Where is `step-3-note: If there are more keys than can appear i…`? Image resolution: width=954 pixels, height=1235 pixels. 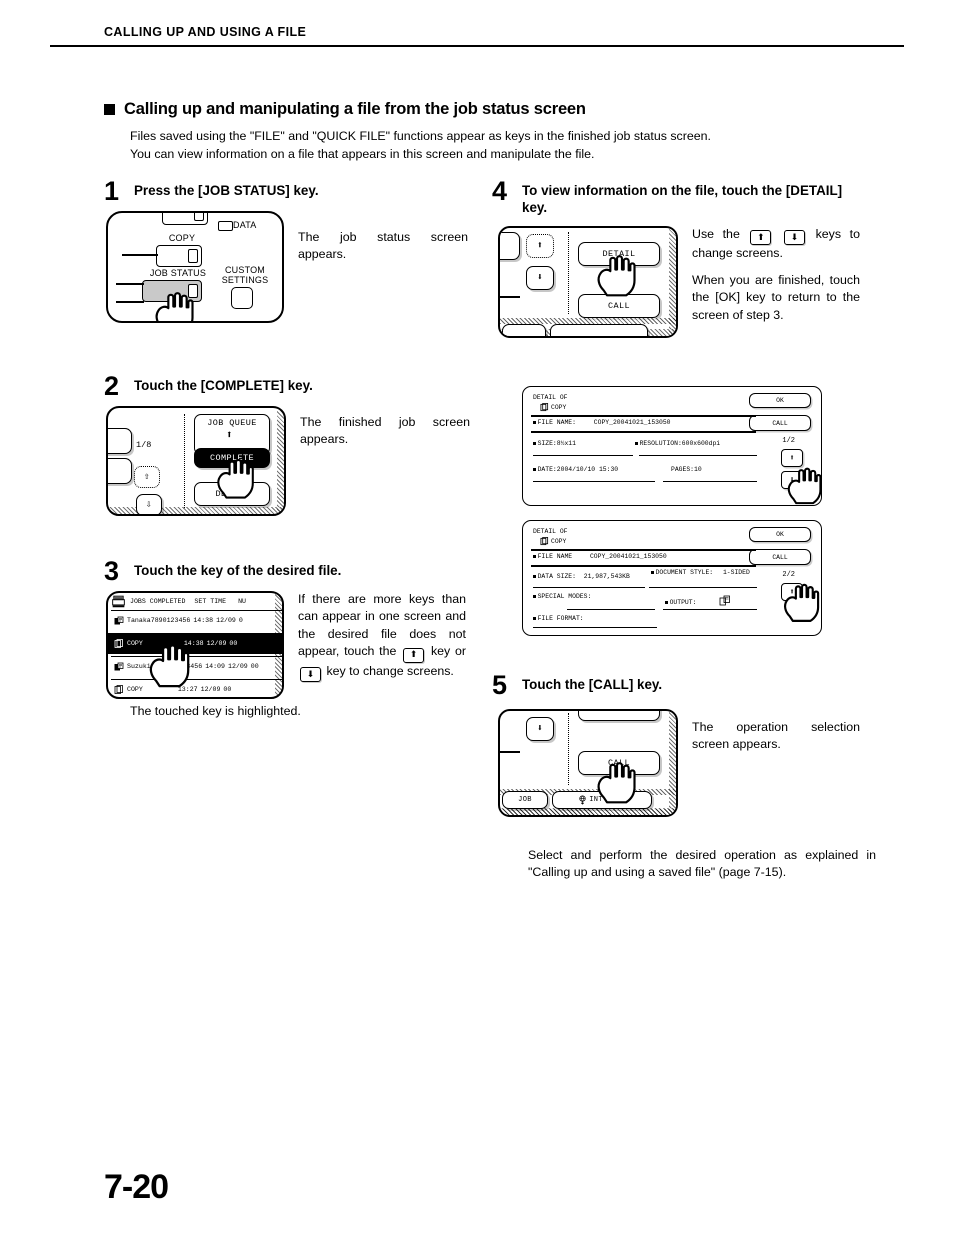 step-3-note: If there are more keys than can appear i… is located at coordinates (382, 645).